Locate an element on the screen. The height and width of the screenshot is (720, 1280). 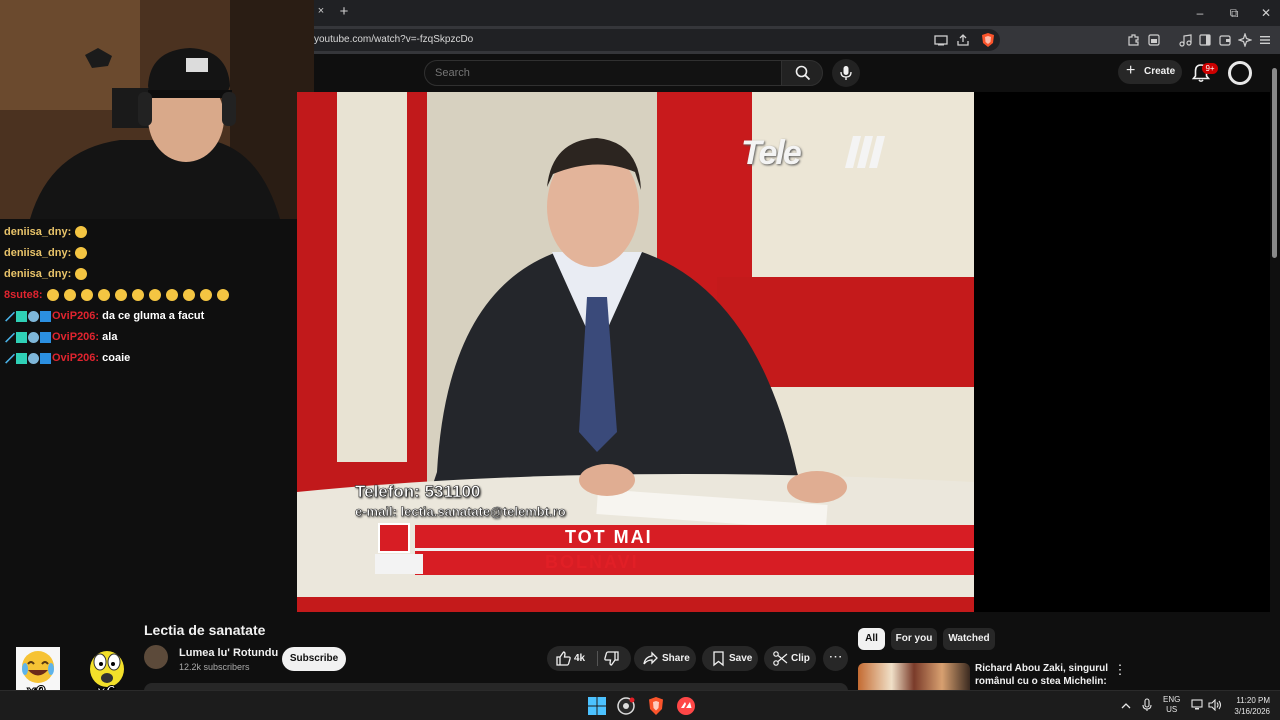
voice-search-button is located at coordinates (846, 73).